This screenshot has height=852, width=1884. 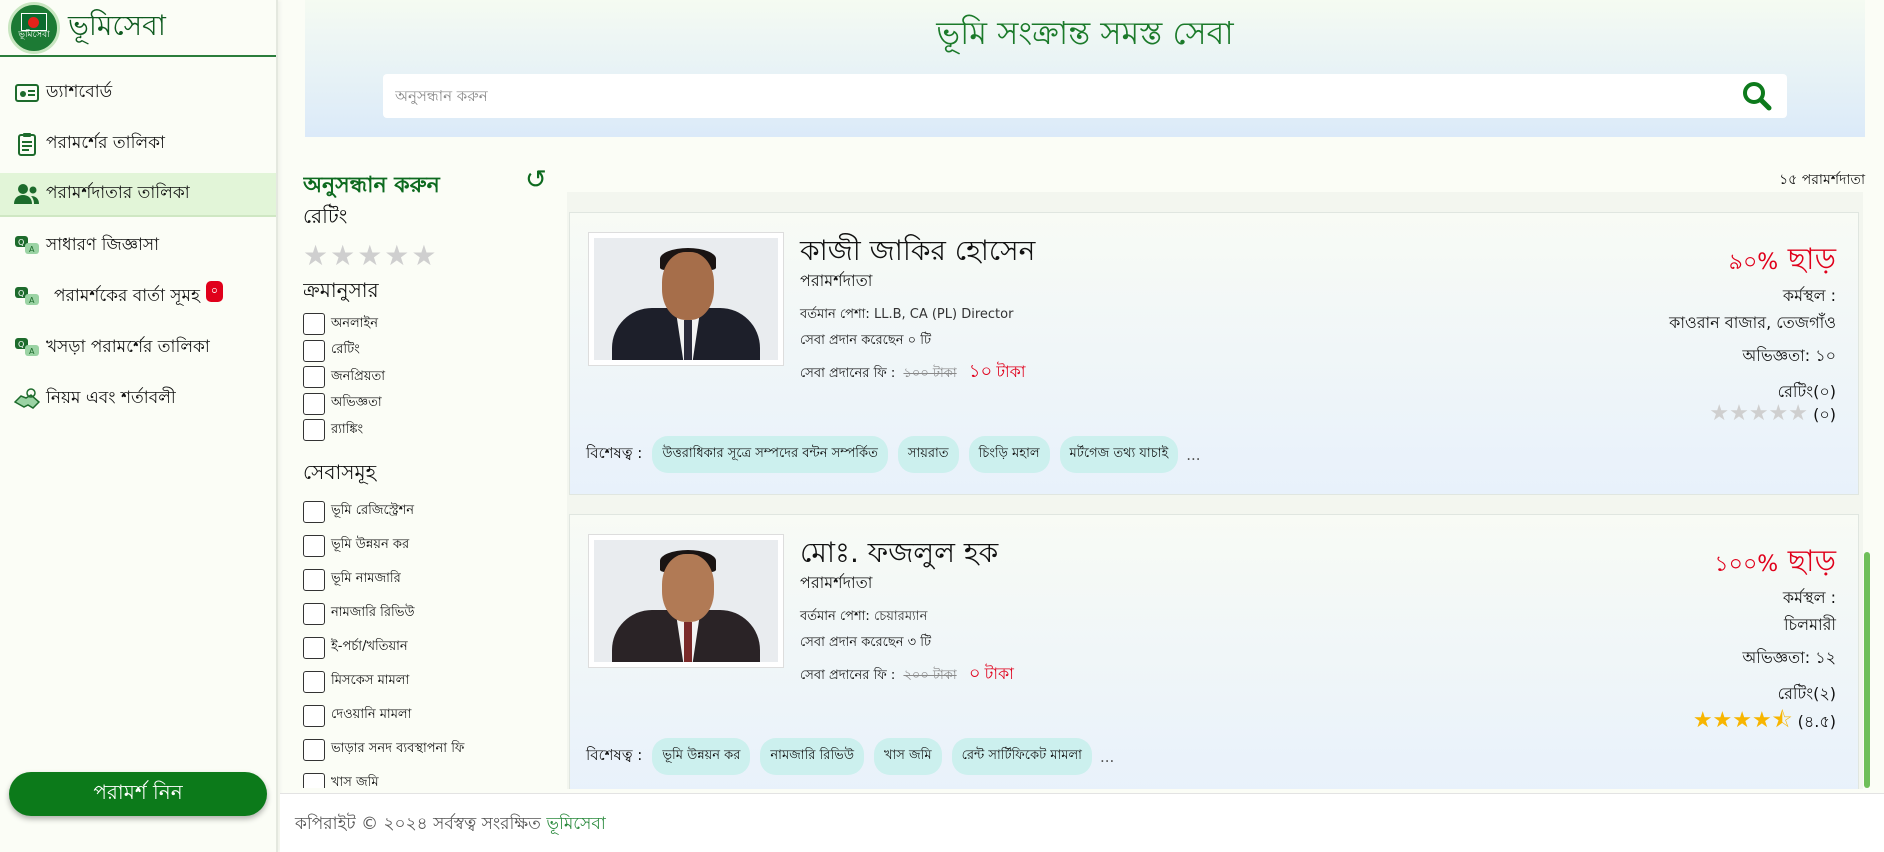 What do you see at coordinates (345, 350) in the screenshot?
I see `option-label: রেটিং` at bounding box center [345, 350].